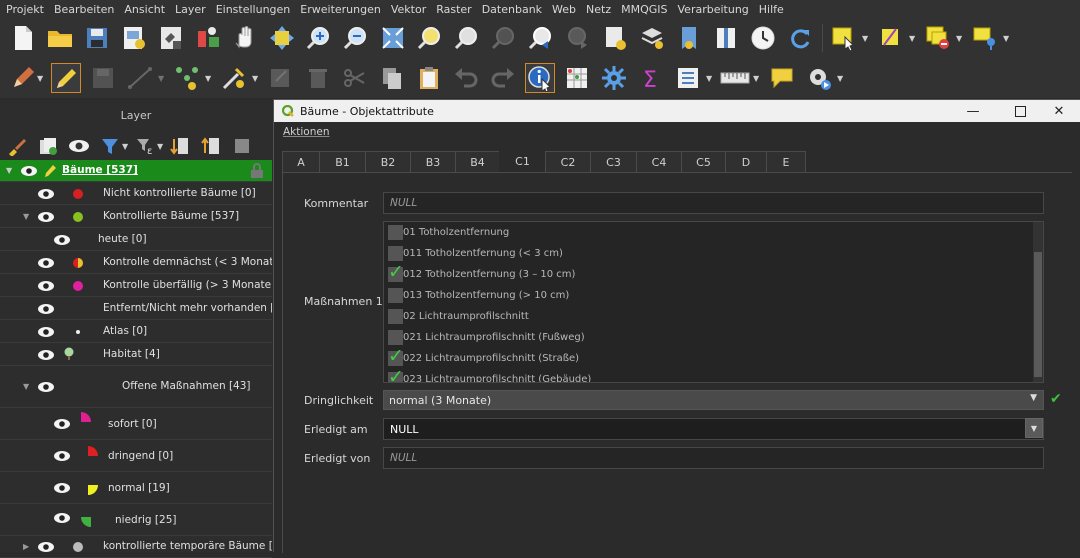  I want to click on identify-location-button, so click(985, 38).